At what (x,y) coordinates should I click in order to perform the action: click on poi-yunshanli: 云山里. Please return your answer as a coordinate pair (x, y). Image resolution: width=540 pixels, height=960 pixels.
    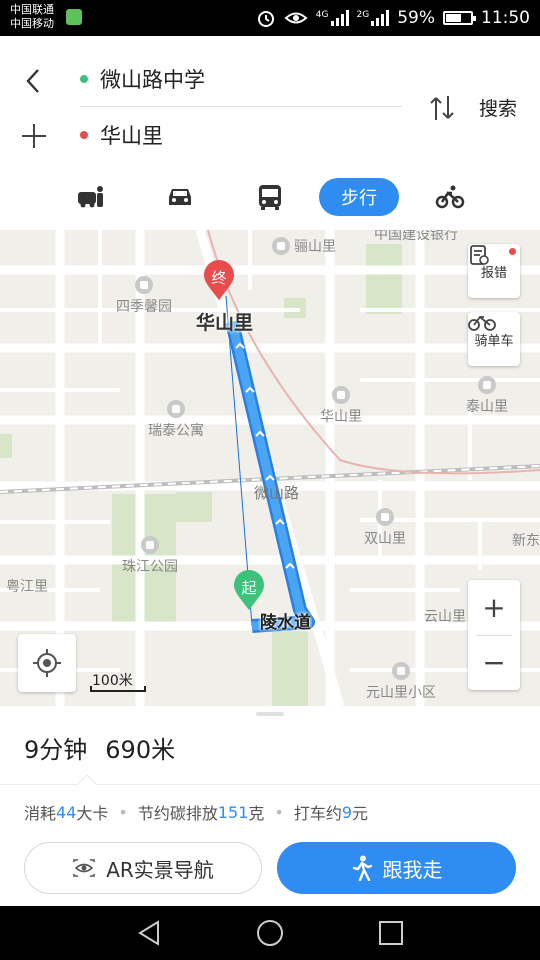
    Looking at the image, I should click on (445, 616).